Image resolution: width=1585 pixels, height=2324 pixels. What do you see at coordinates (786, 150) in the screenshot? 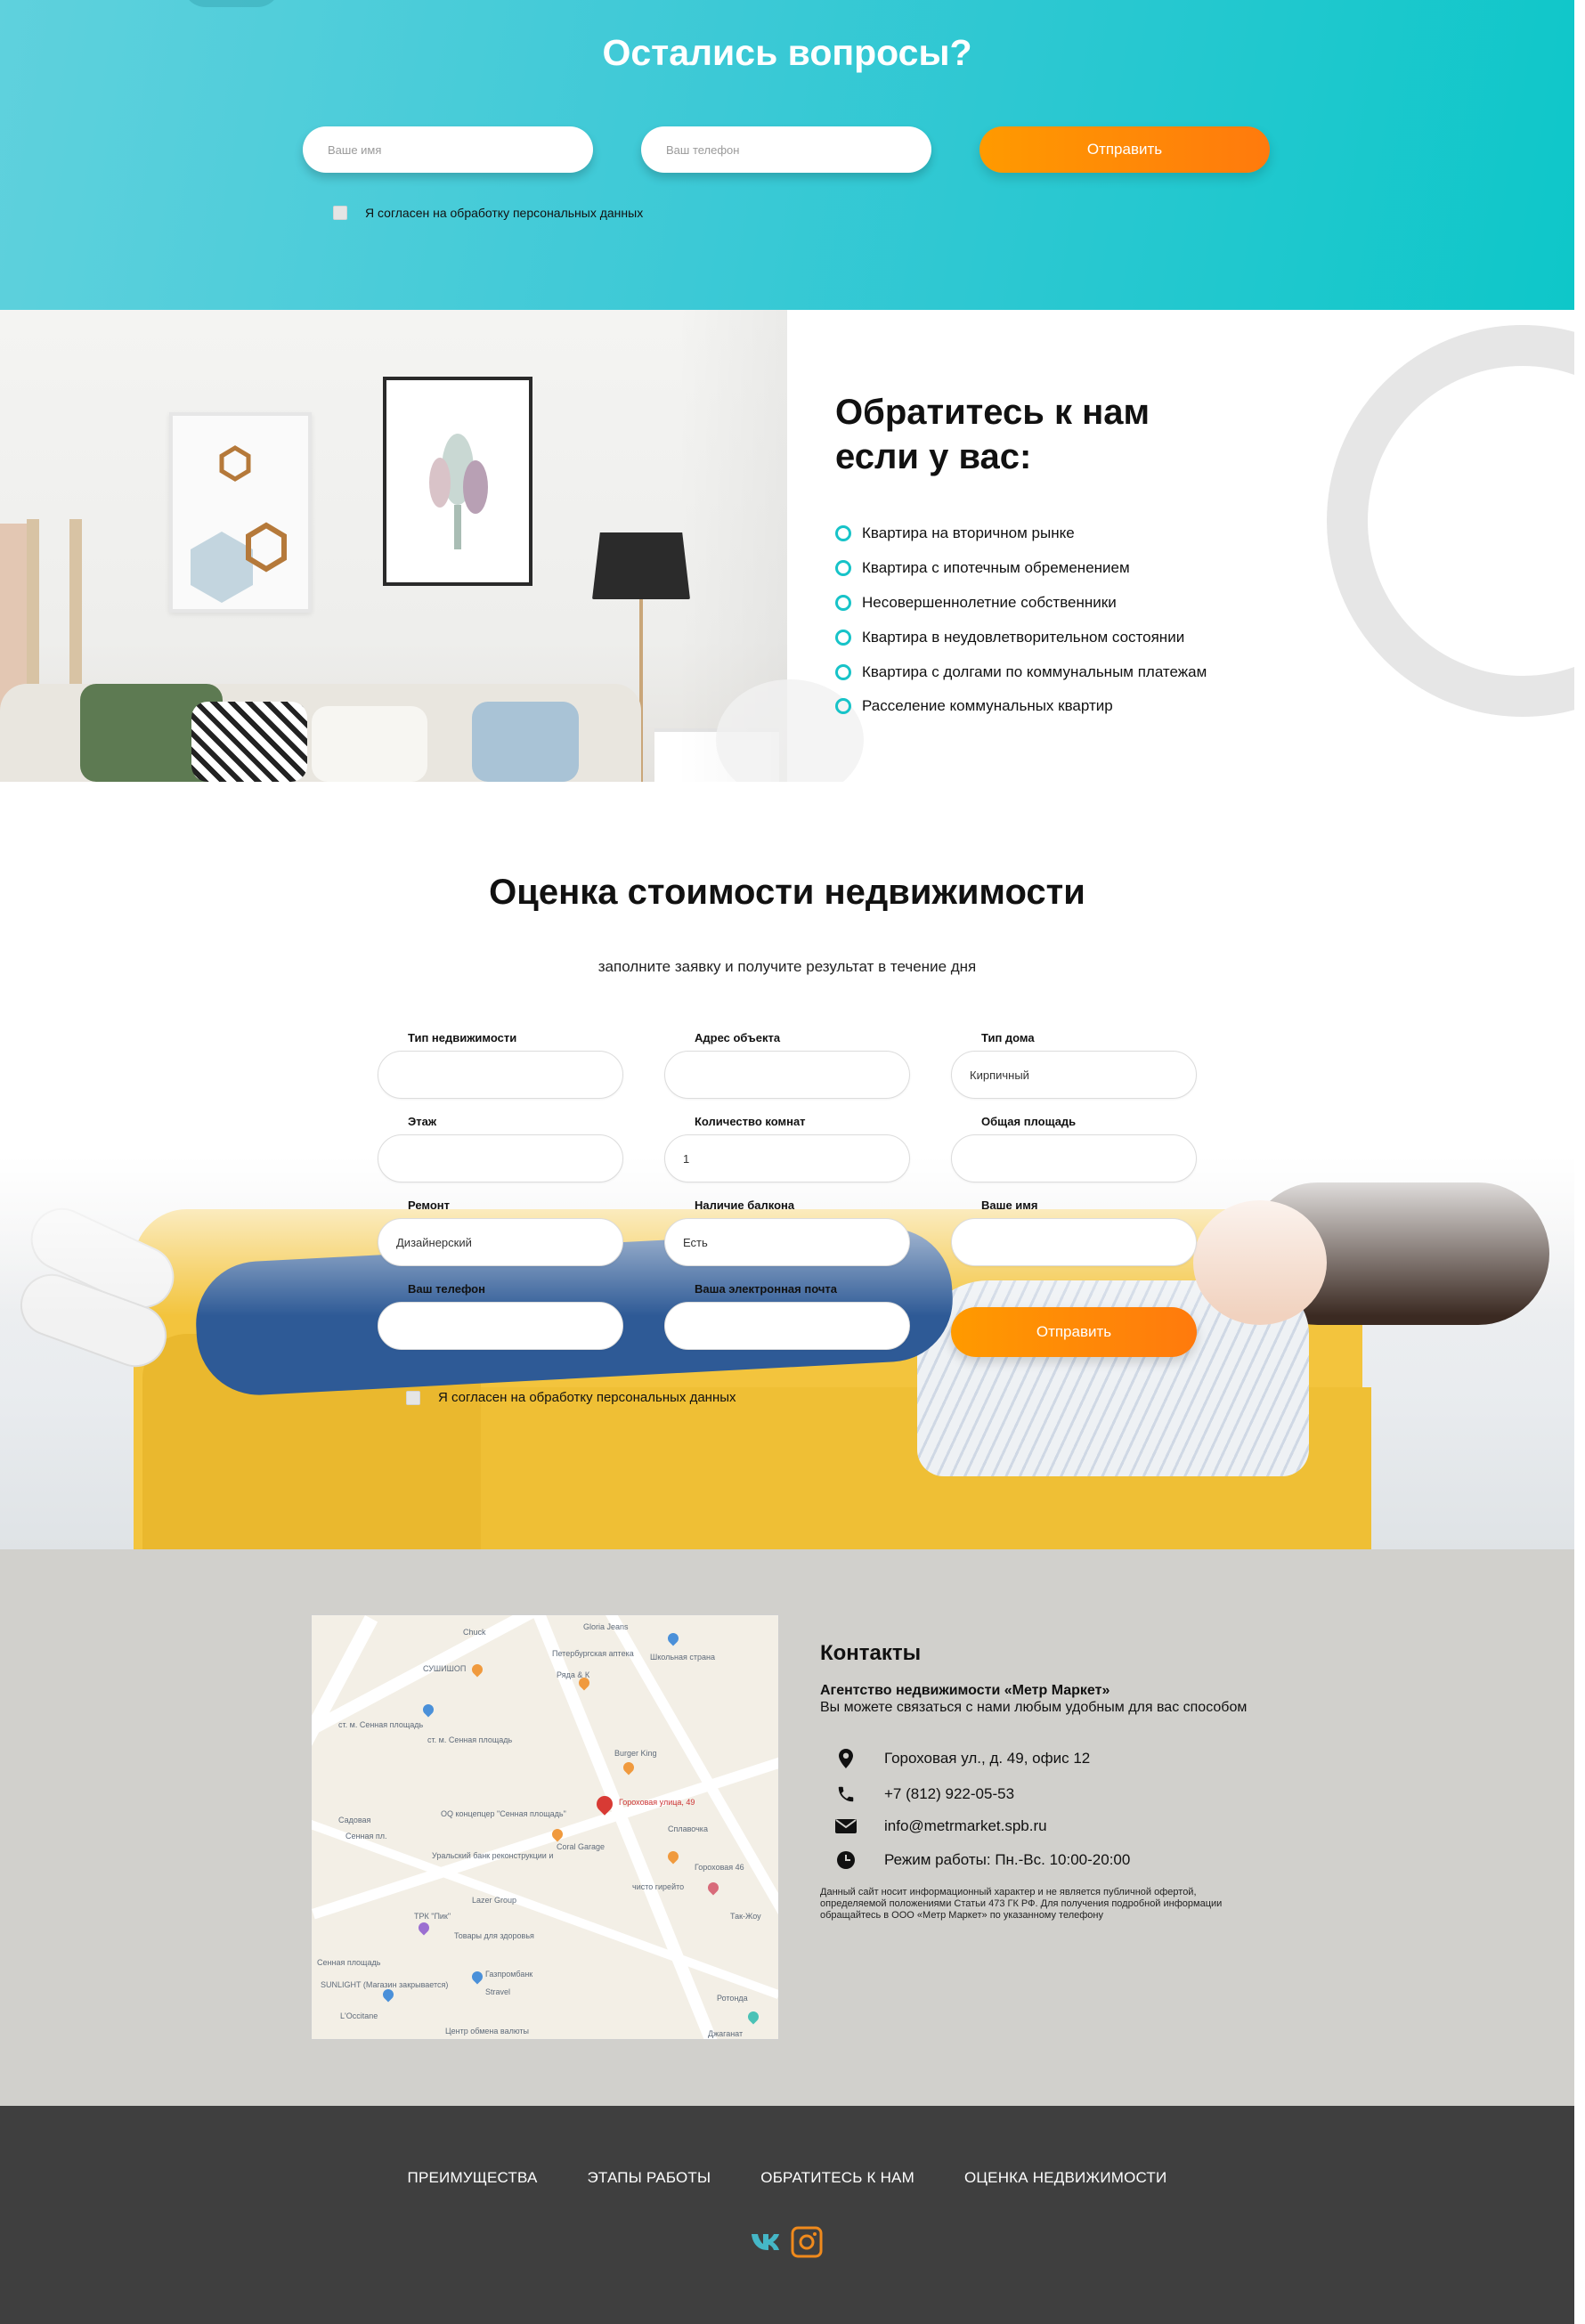
I see `phone-input` at bounding box center [786, 150].